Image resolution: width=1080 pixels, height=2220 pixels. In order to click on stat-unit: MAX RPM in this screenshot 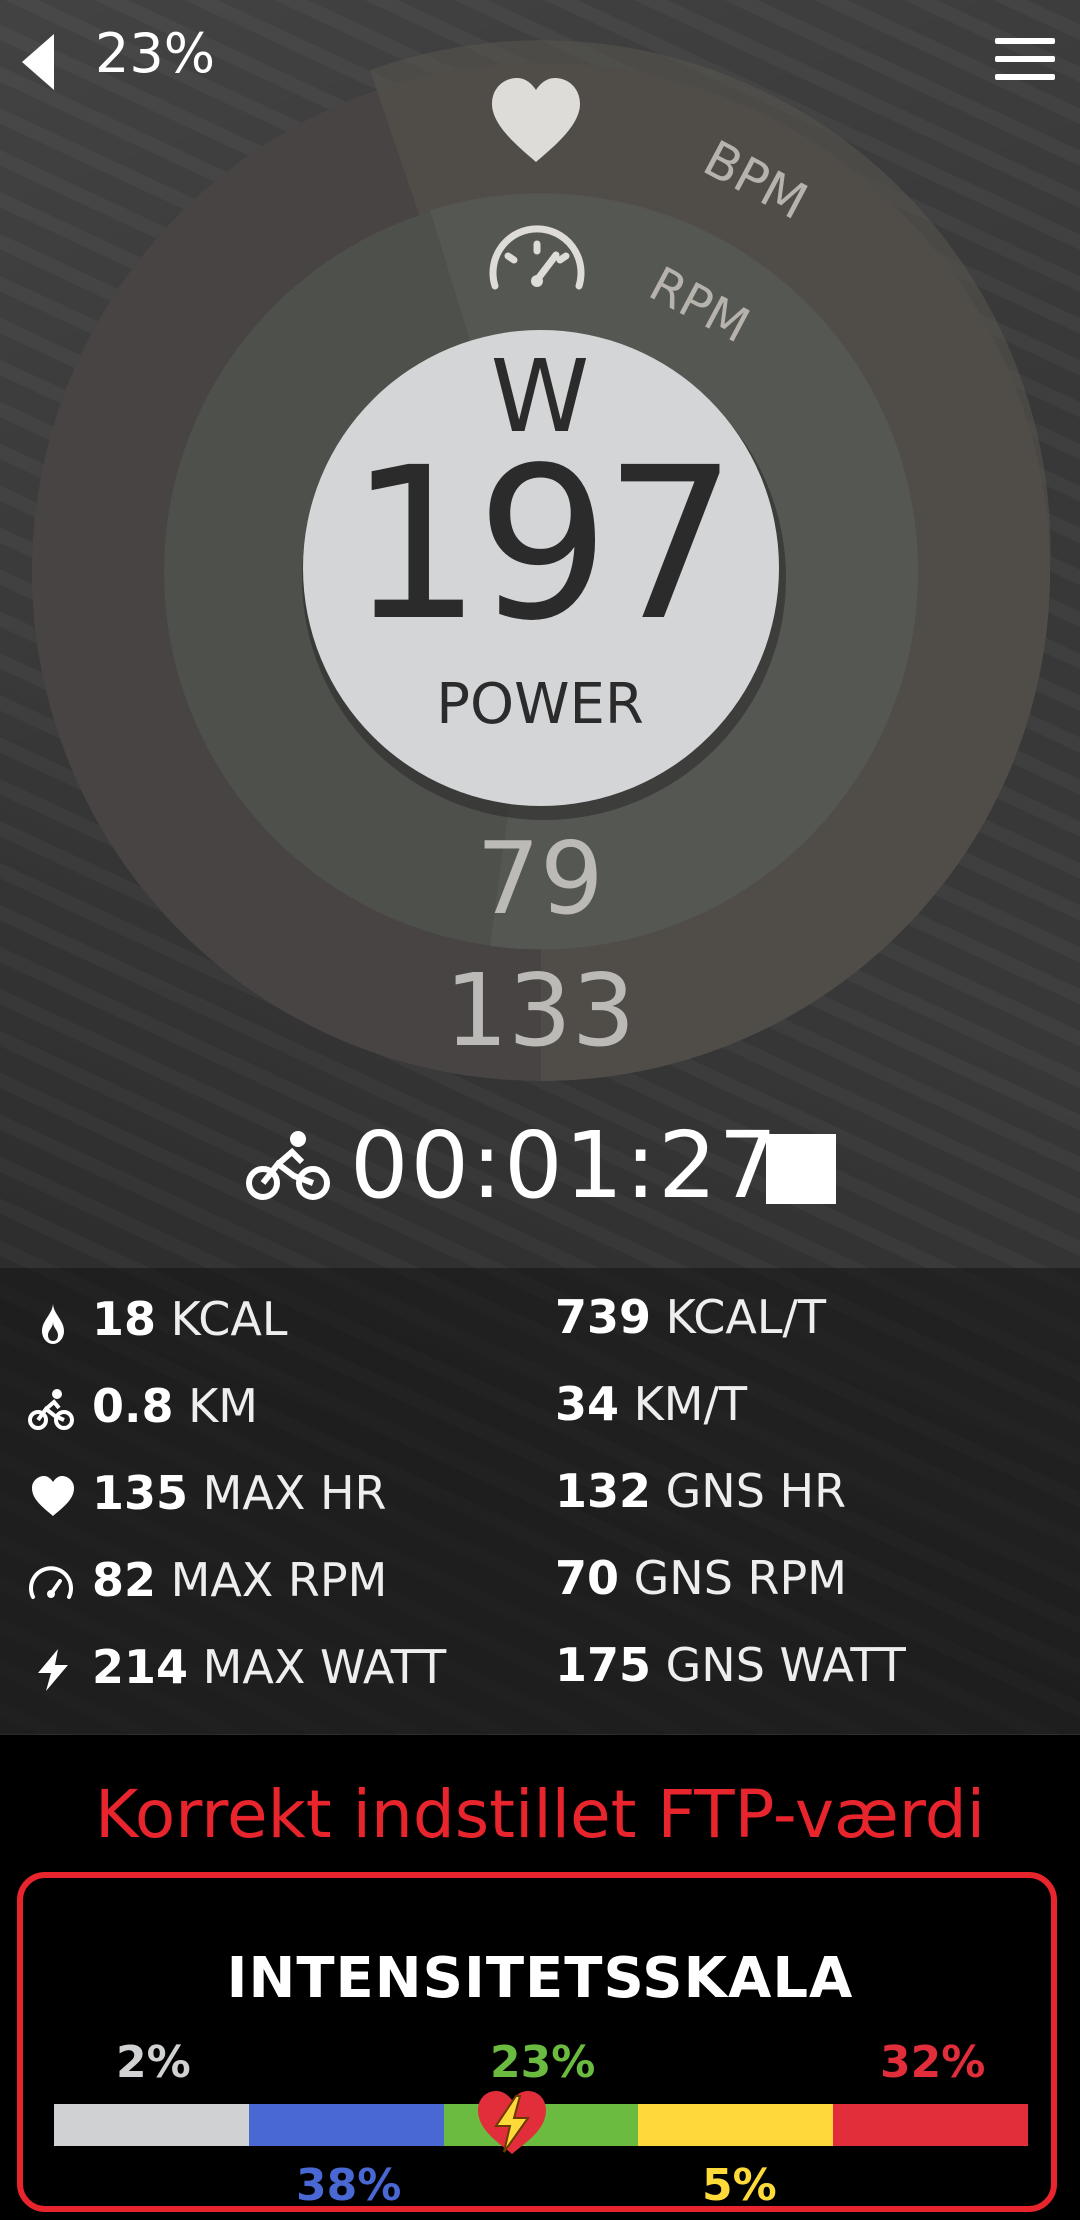, I will do `click(279, 1580)`.